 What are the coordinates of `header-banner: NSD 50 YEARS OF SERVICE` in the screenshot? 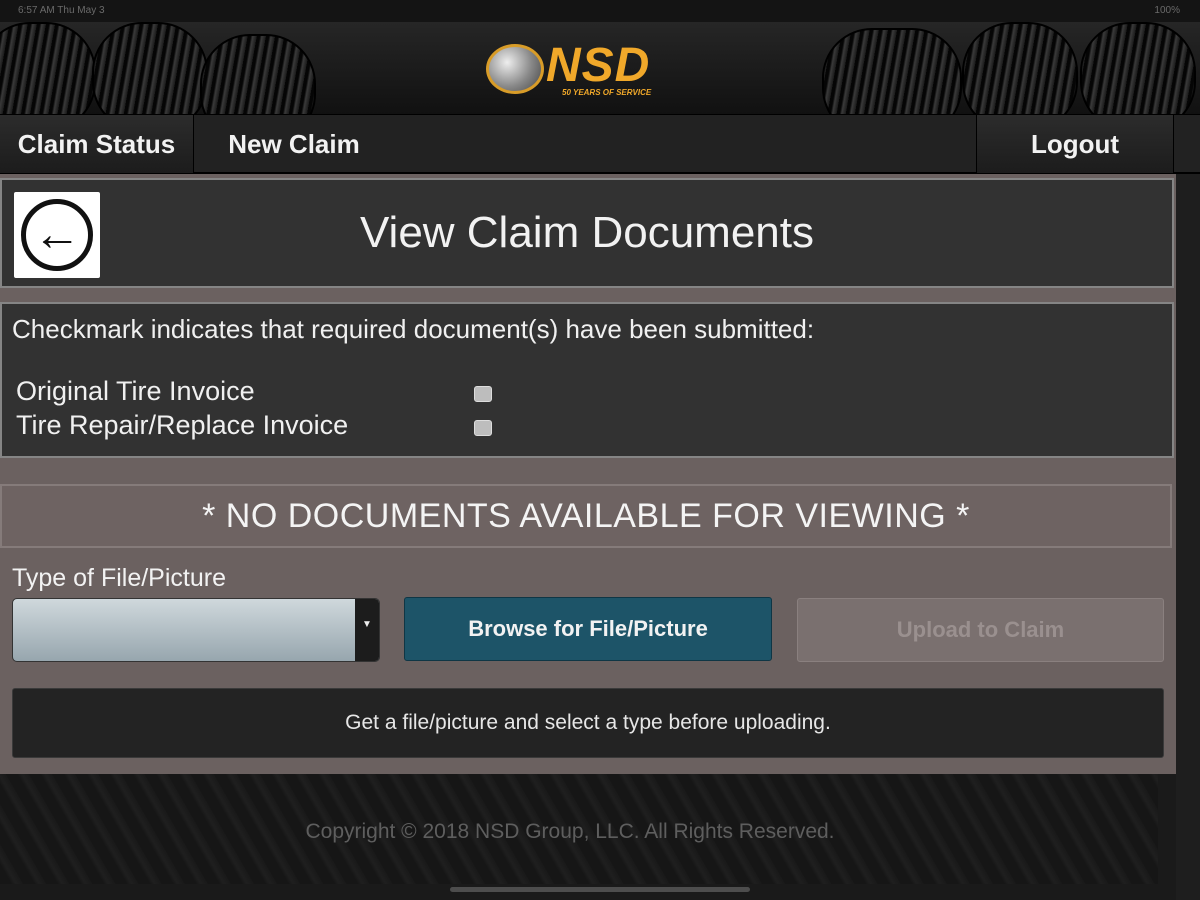 It's located at (600, 68).